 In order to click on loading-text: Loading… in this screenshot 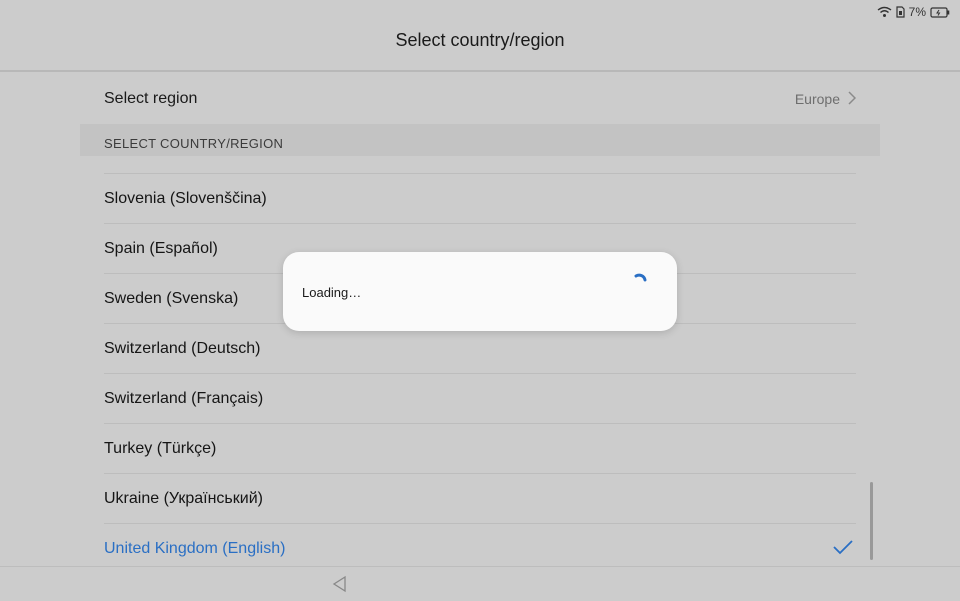, I will do `click(332, 292)`.